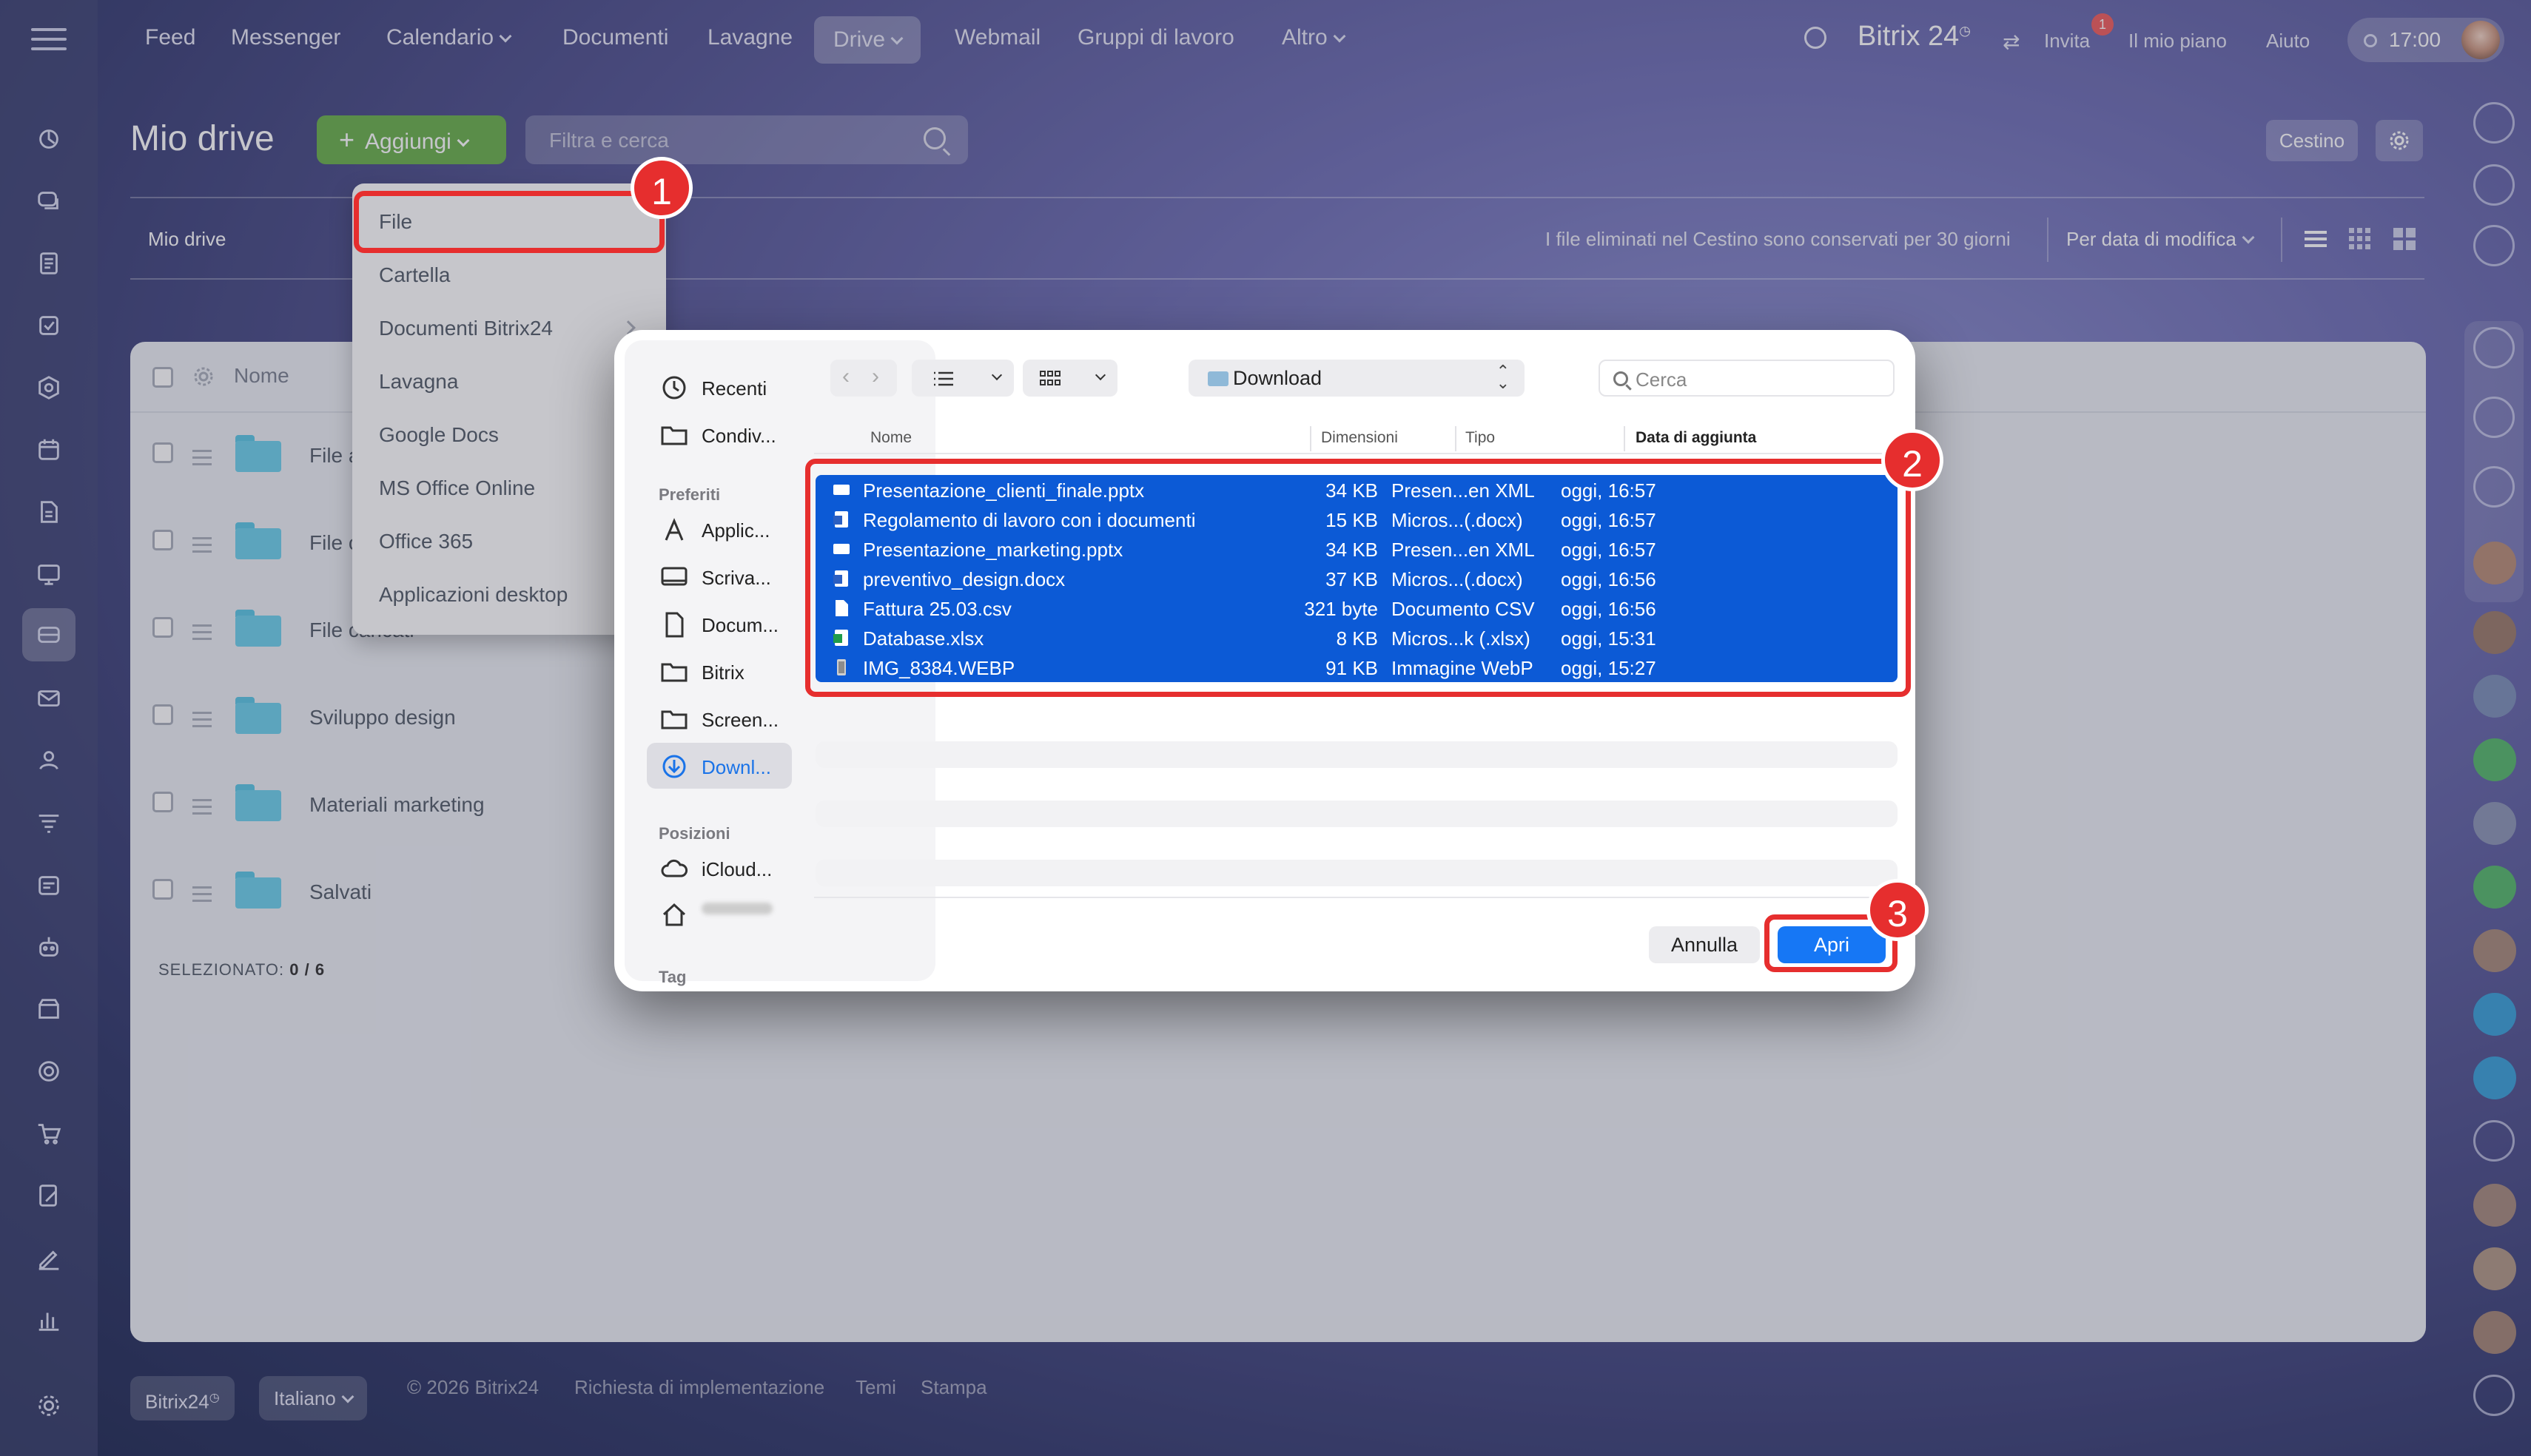  What do you see at coordinates (340, 892) in the screenshot?
I see `row-name: Salvati` at bounding box center [340, 892].